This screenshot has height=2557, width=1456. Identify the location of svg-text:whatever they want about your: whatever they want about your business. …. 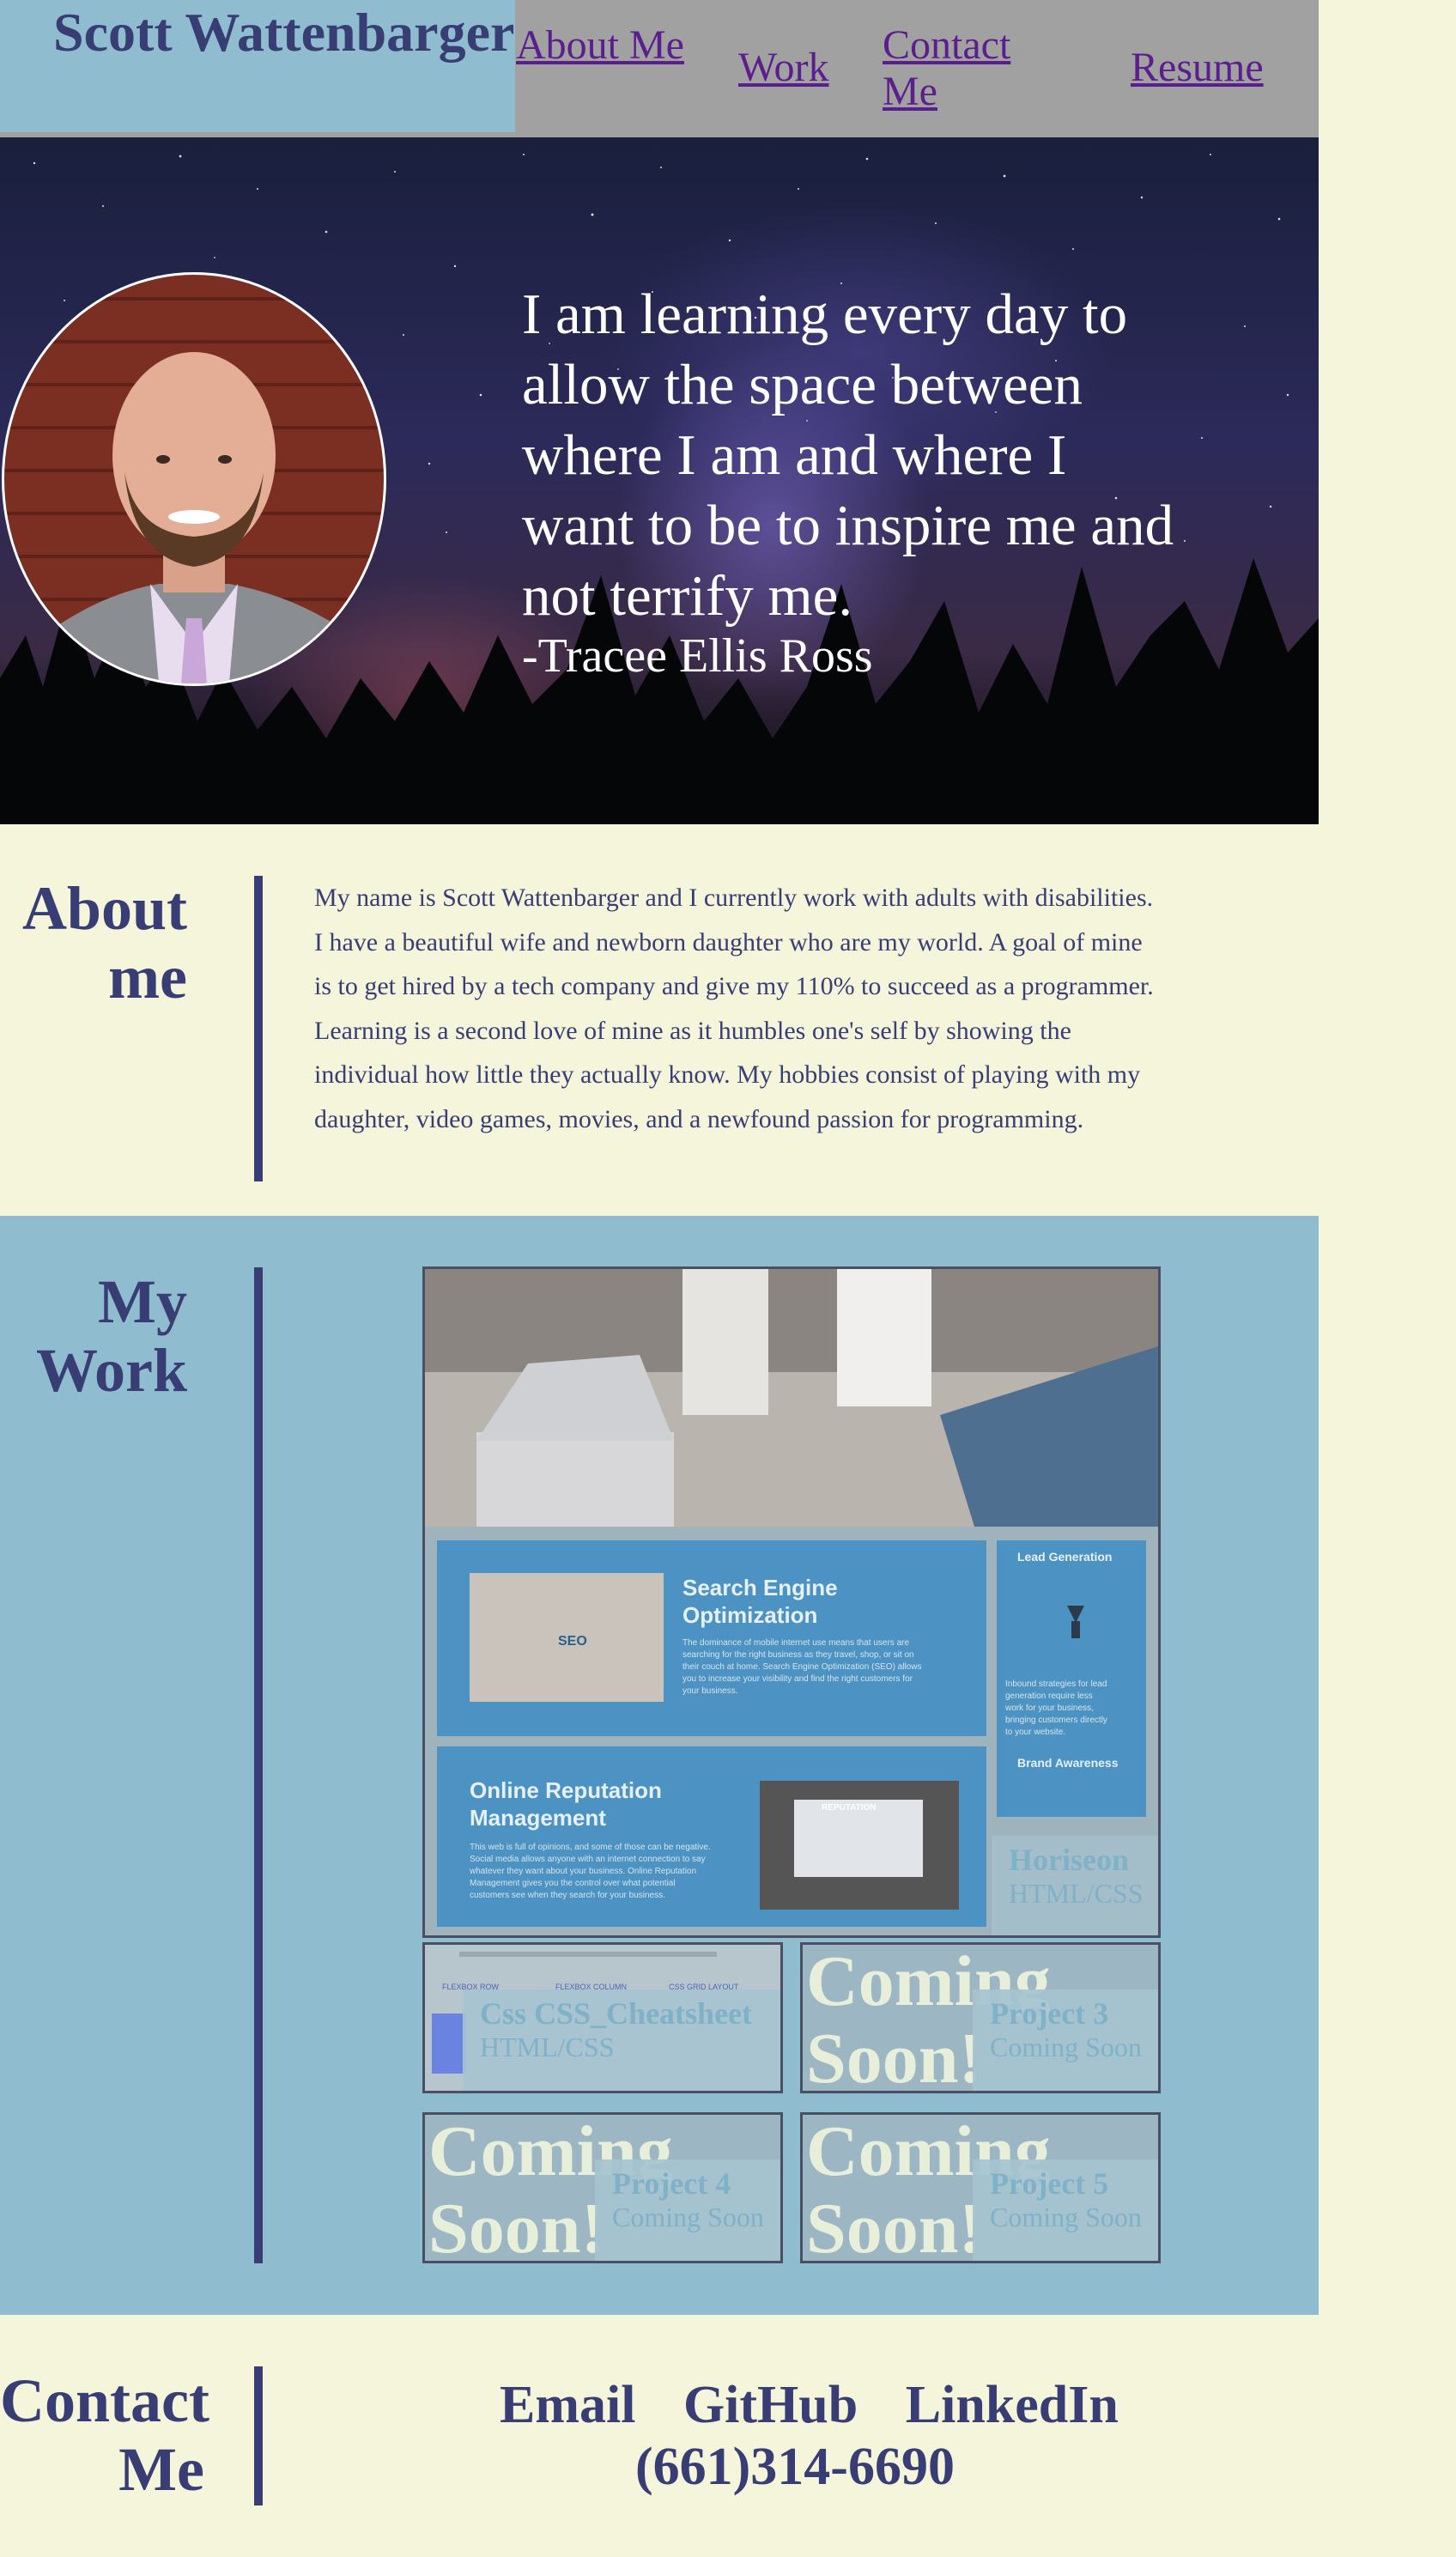
(583, 1871).